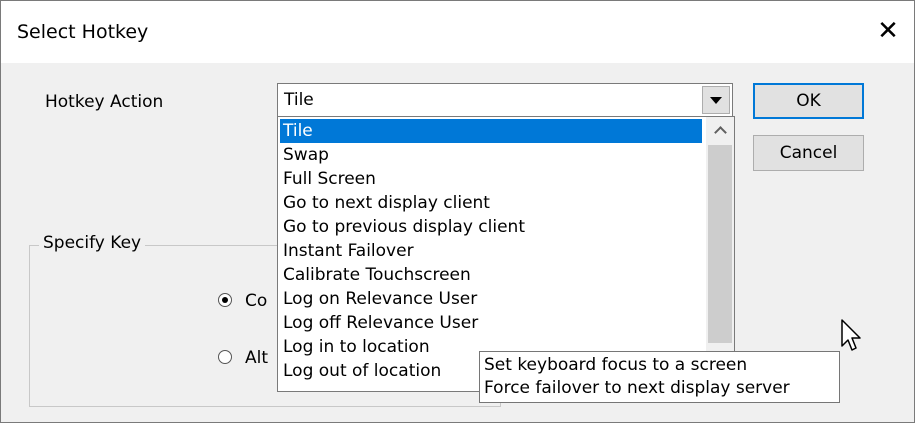 This screenshot has width=915, height=423. Describe the element at coordinates (720, 244) in the screenshot. I see `scroll-thumb` at that location.